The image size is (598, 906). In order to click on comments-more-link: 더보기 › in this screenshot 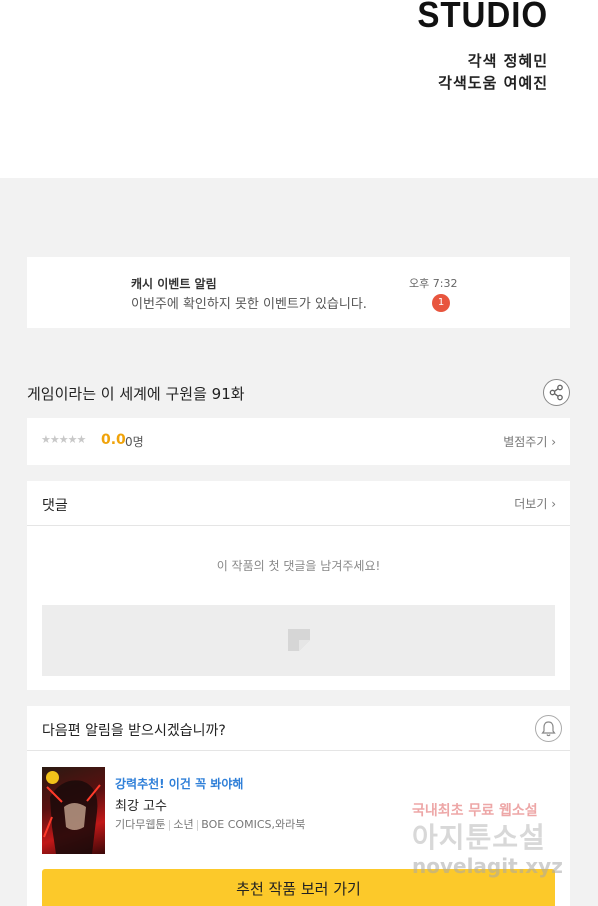, I will do `click(535, 503)`.